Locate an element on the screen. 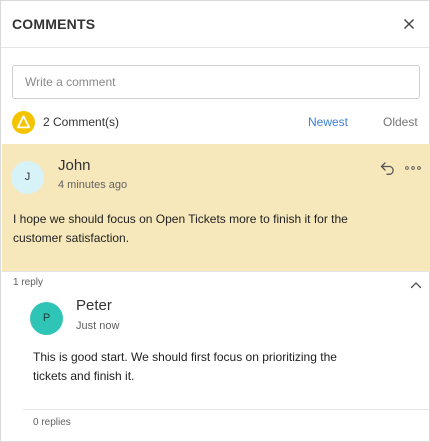  divider is located at coordinates (226, 409).